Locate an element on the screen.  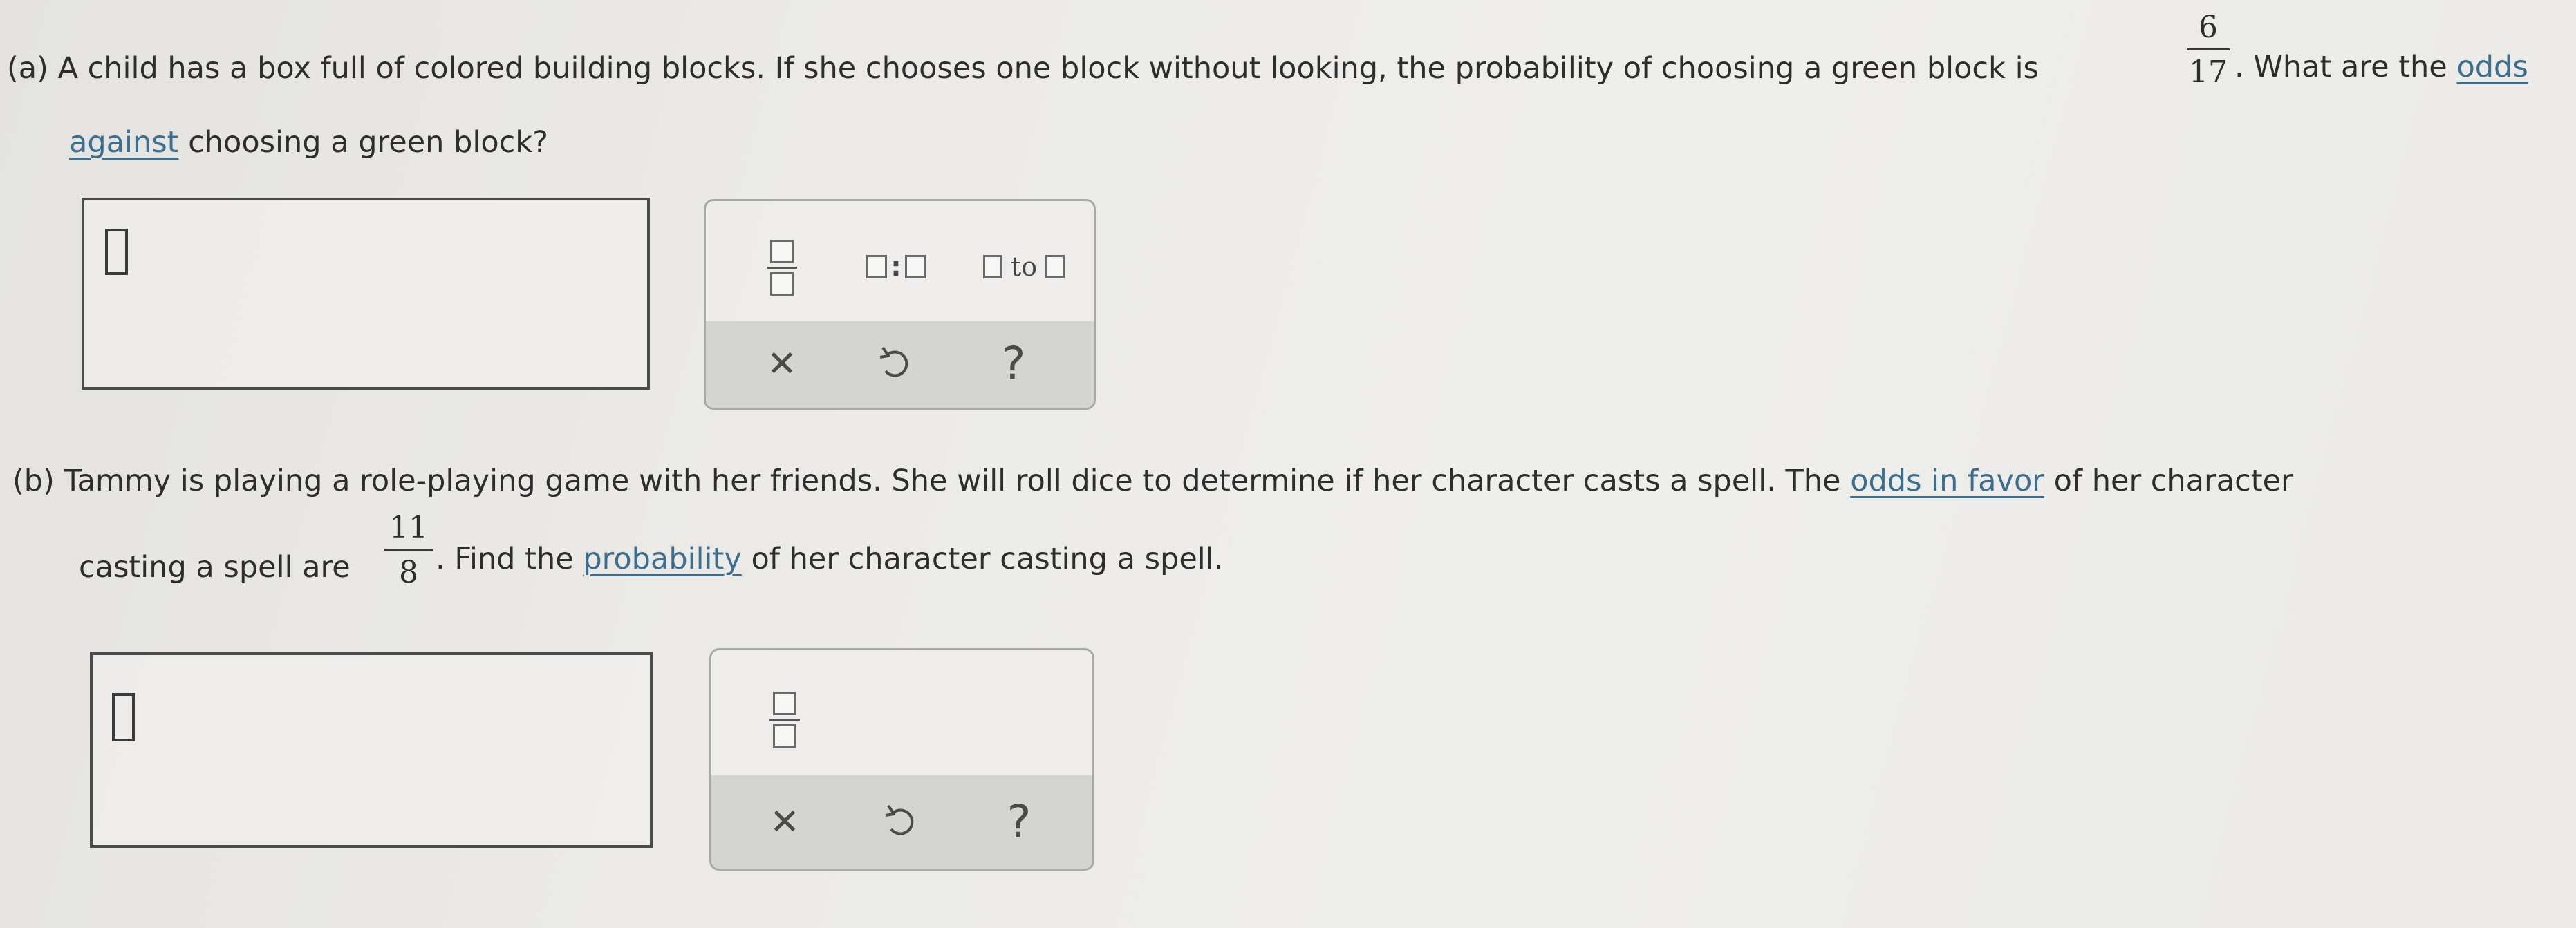
question-a-fraction: 6 17 is located at coordinates (2208, 50).